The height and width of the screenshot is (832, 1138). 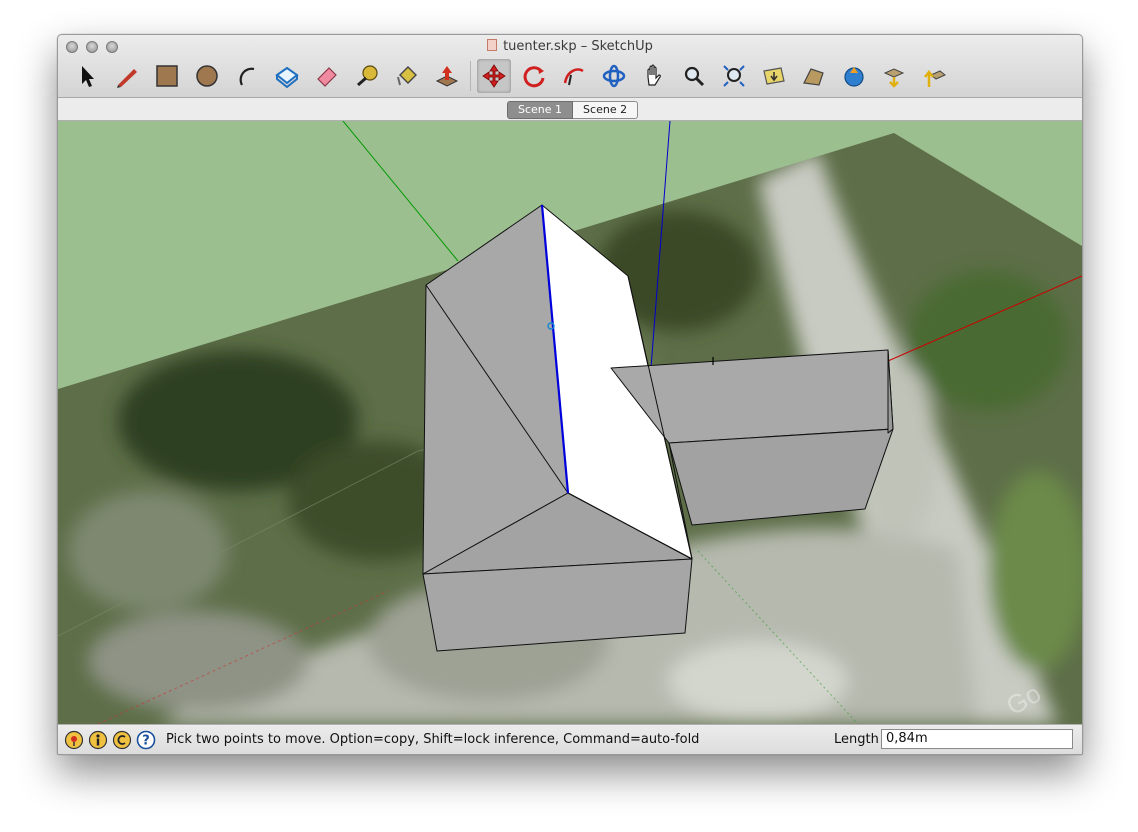 I want to click on add-location-button, so click(x=854, y=76).